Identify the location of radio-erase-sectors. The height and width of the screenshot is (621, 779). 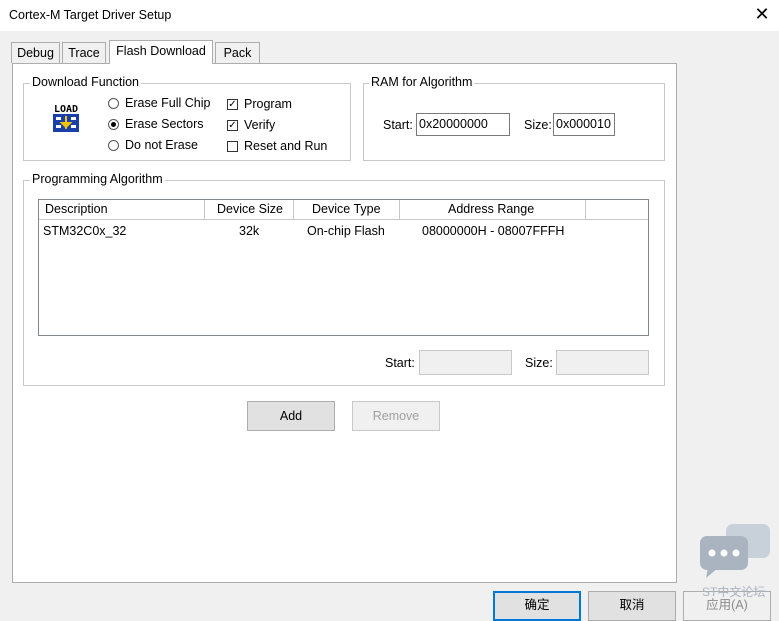
(113, 124).